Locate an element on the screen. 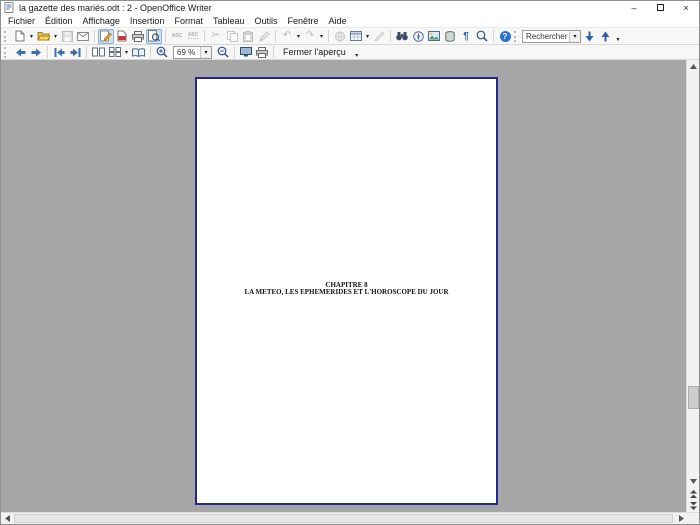 The width and height of the screenshot is (700, 525). horizontal-scrollbar is located at coordinates (344, 519).